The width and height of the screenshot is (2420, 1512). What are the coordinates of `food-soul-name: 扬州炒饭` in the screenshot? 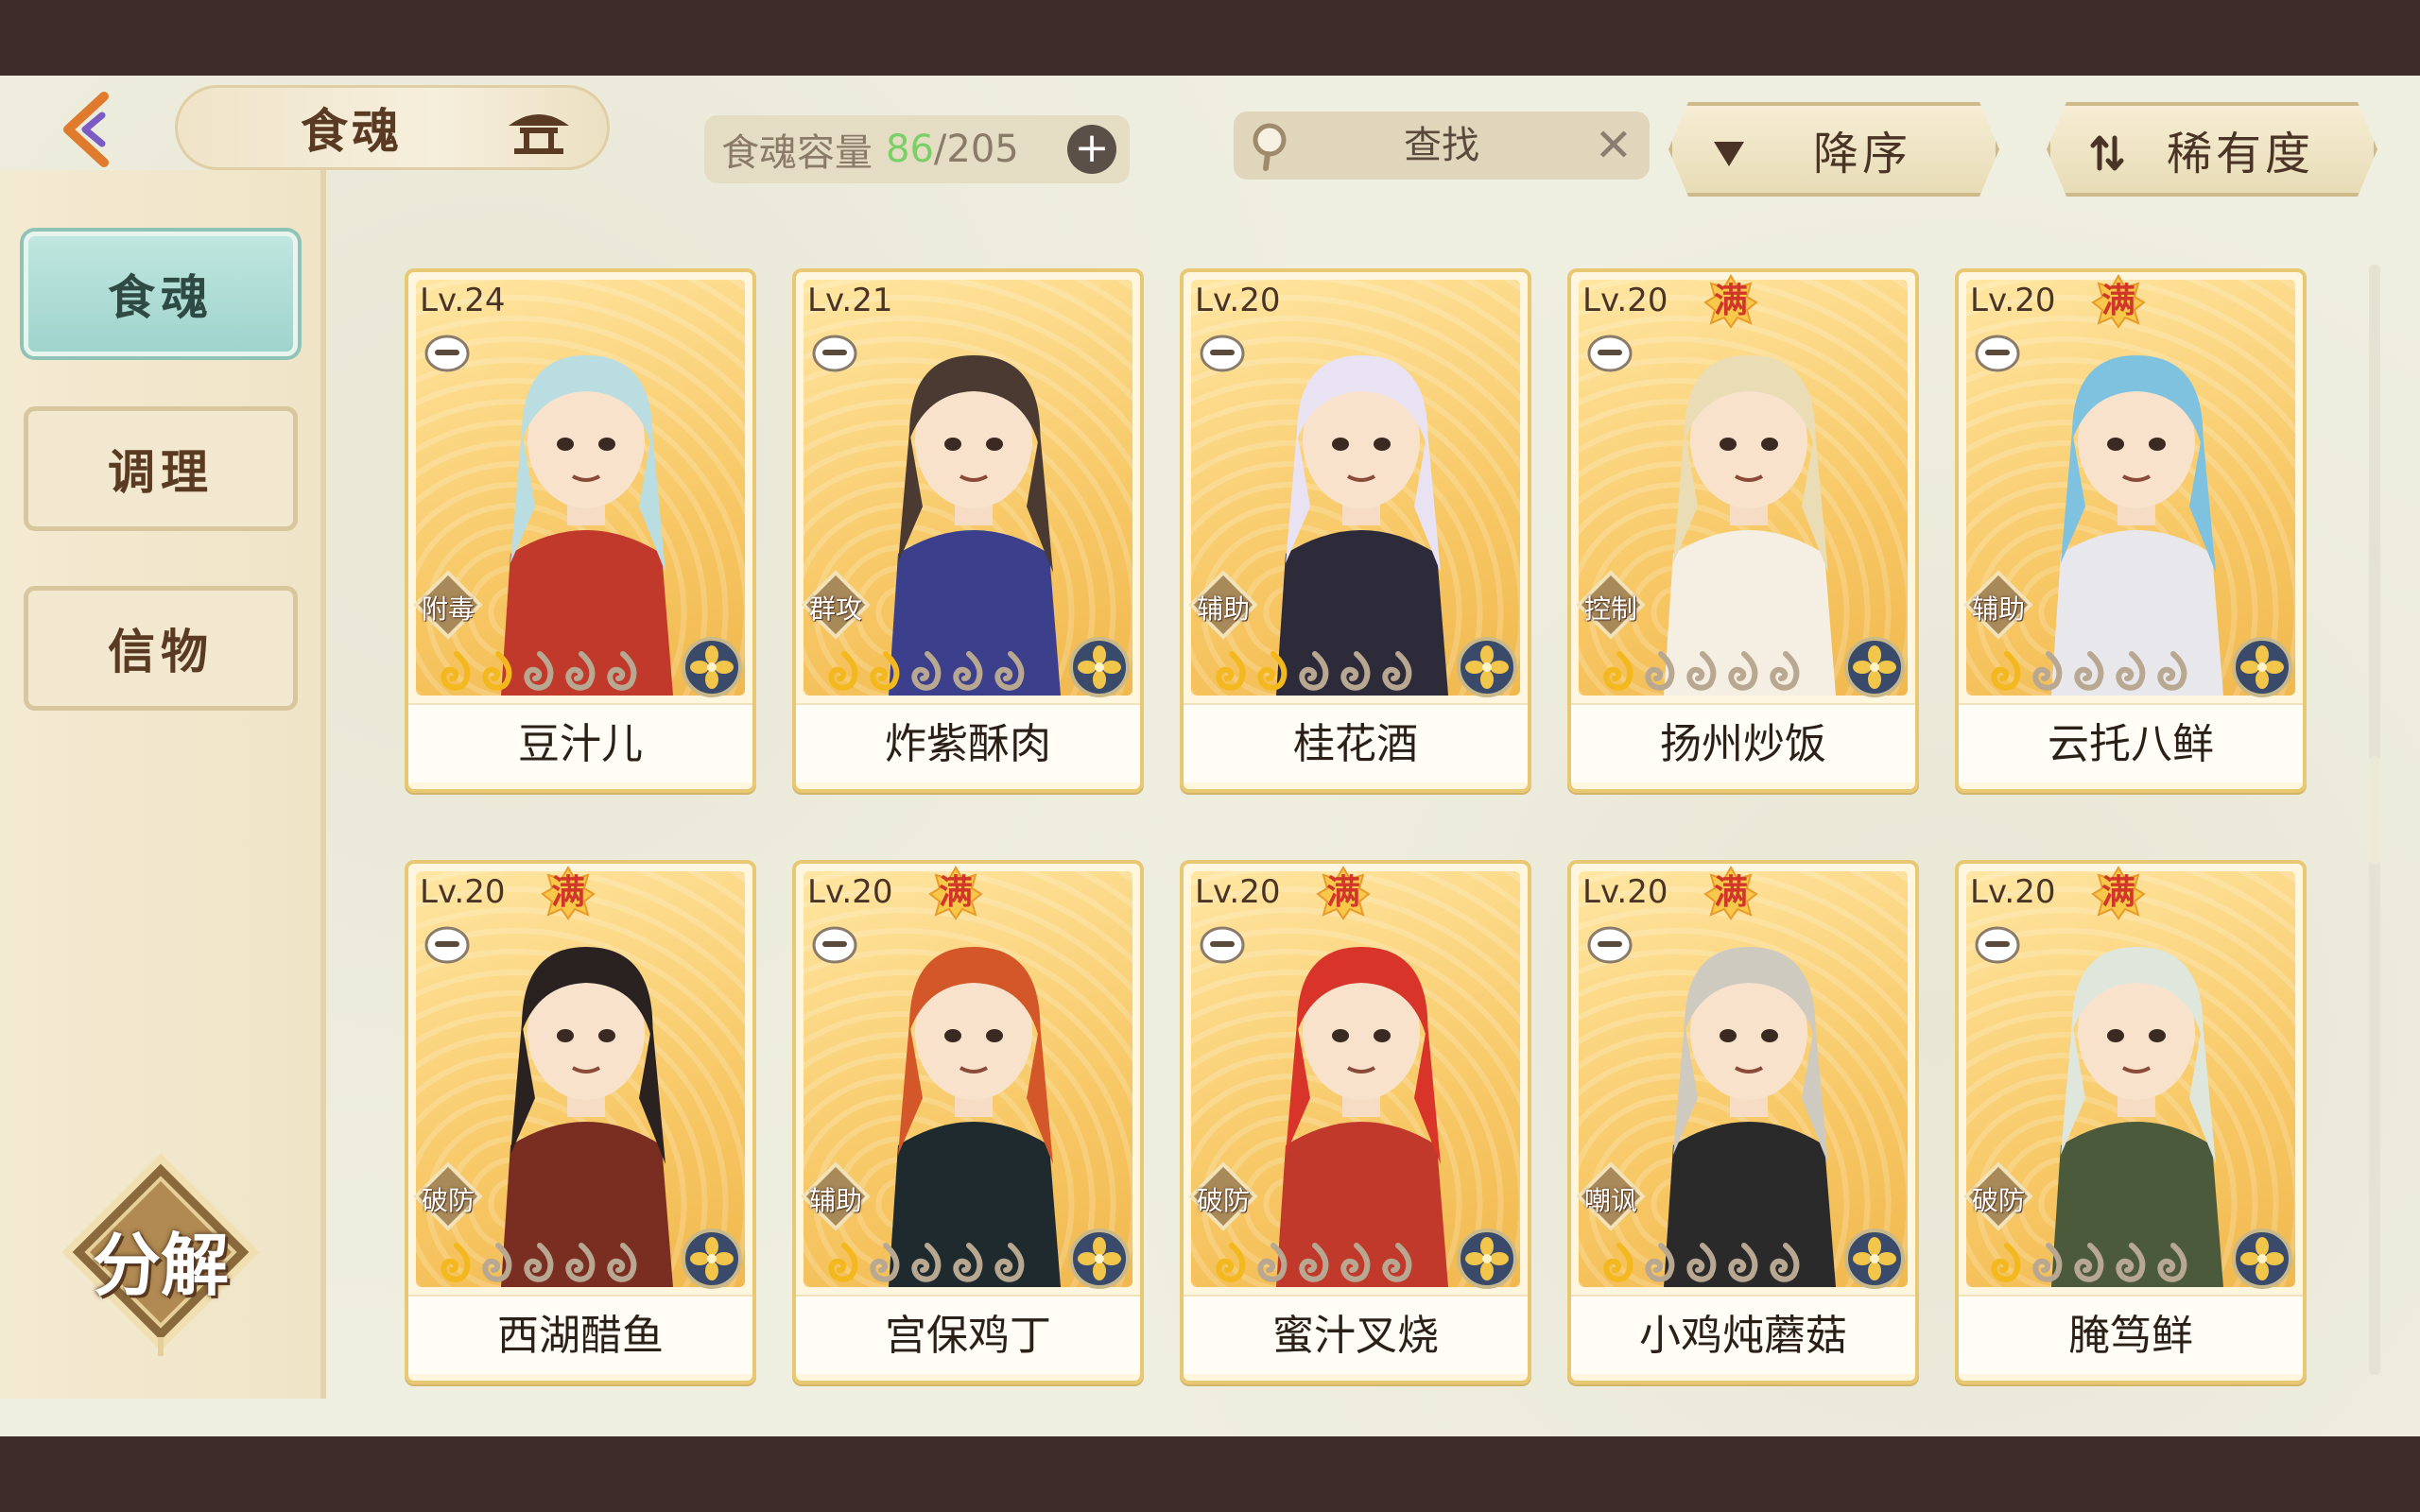 It's located at (1743, 742).